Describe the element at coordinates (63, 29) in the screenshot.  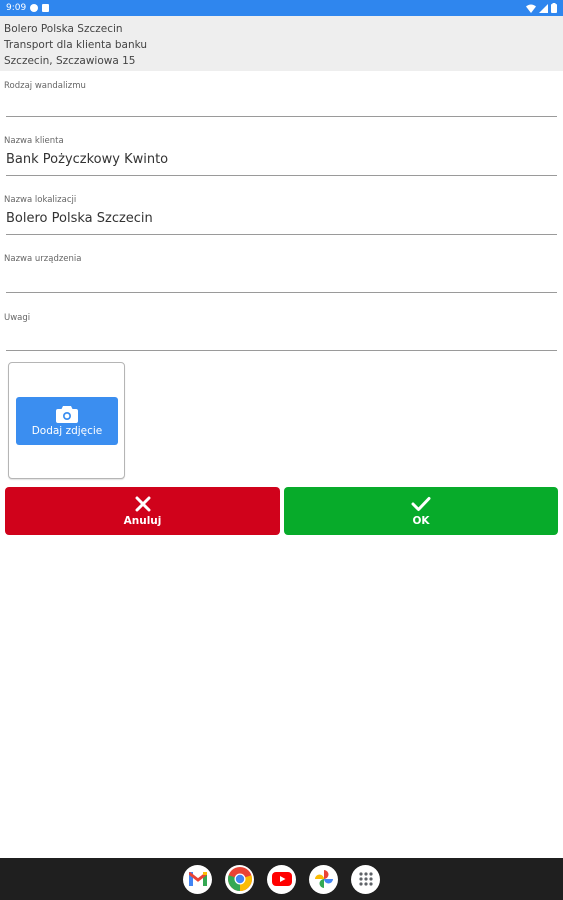
I see `header-location: Bolero Polska Szczecin` at that location.